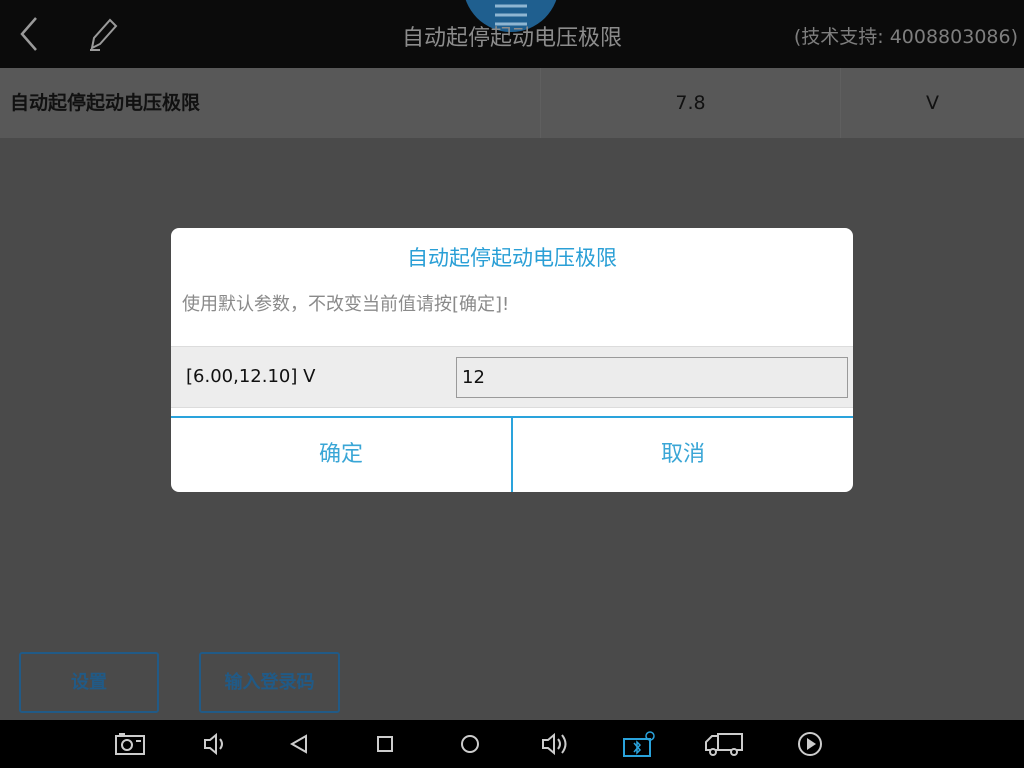  Describe the element at coordinates (251, 376) in the screenshot. I see `value-range-label: [6.00,12.10] V` at that location.